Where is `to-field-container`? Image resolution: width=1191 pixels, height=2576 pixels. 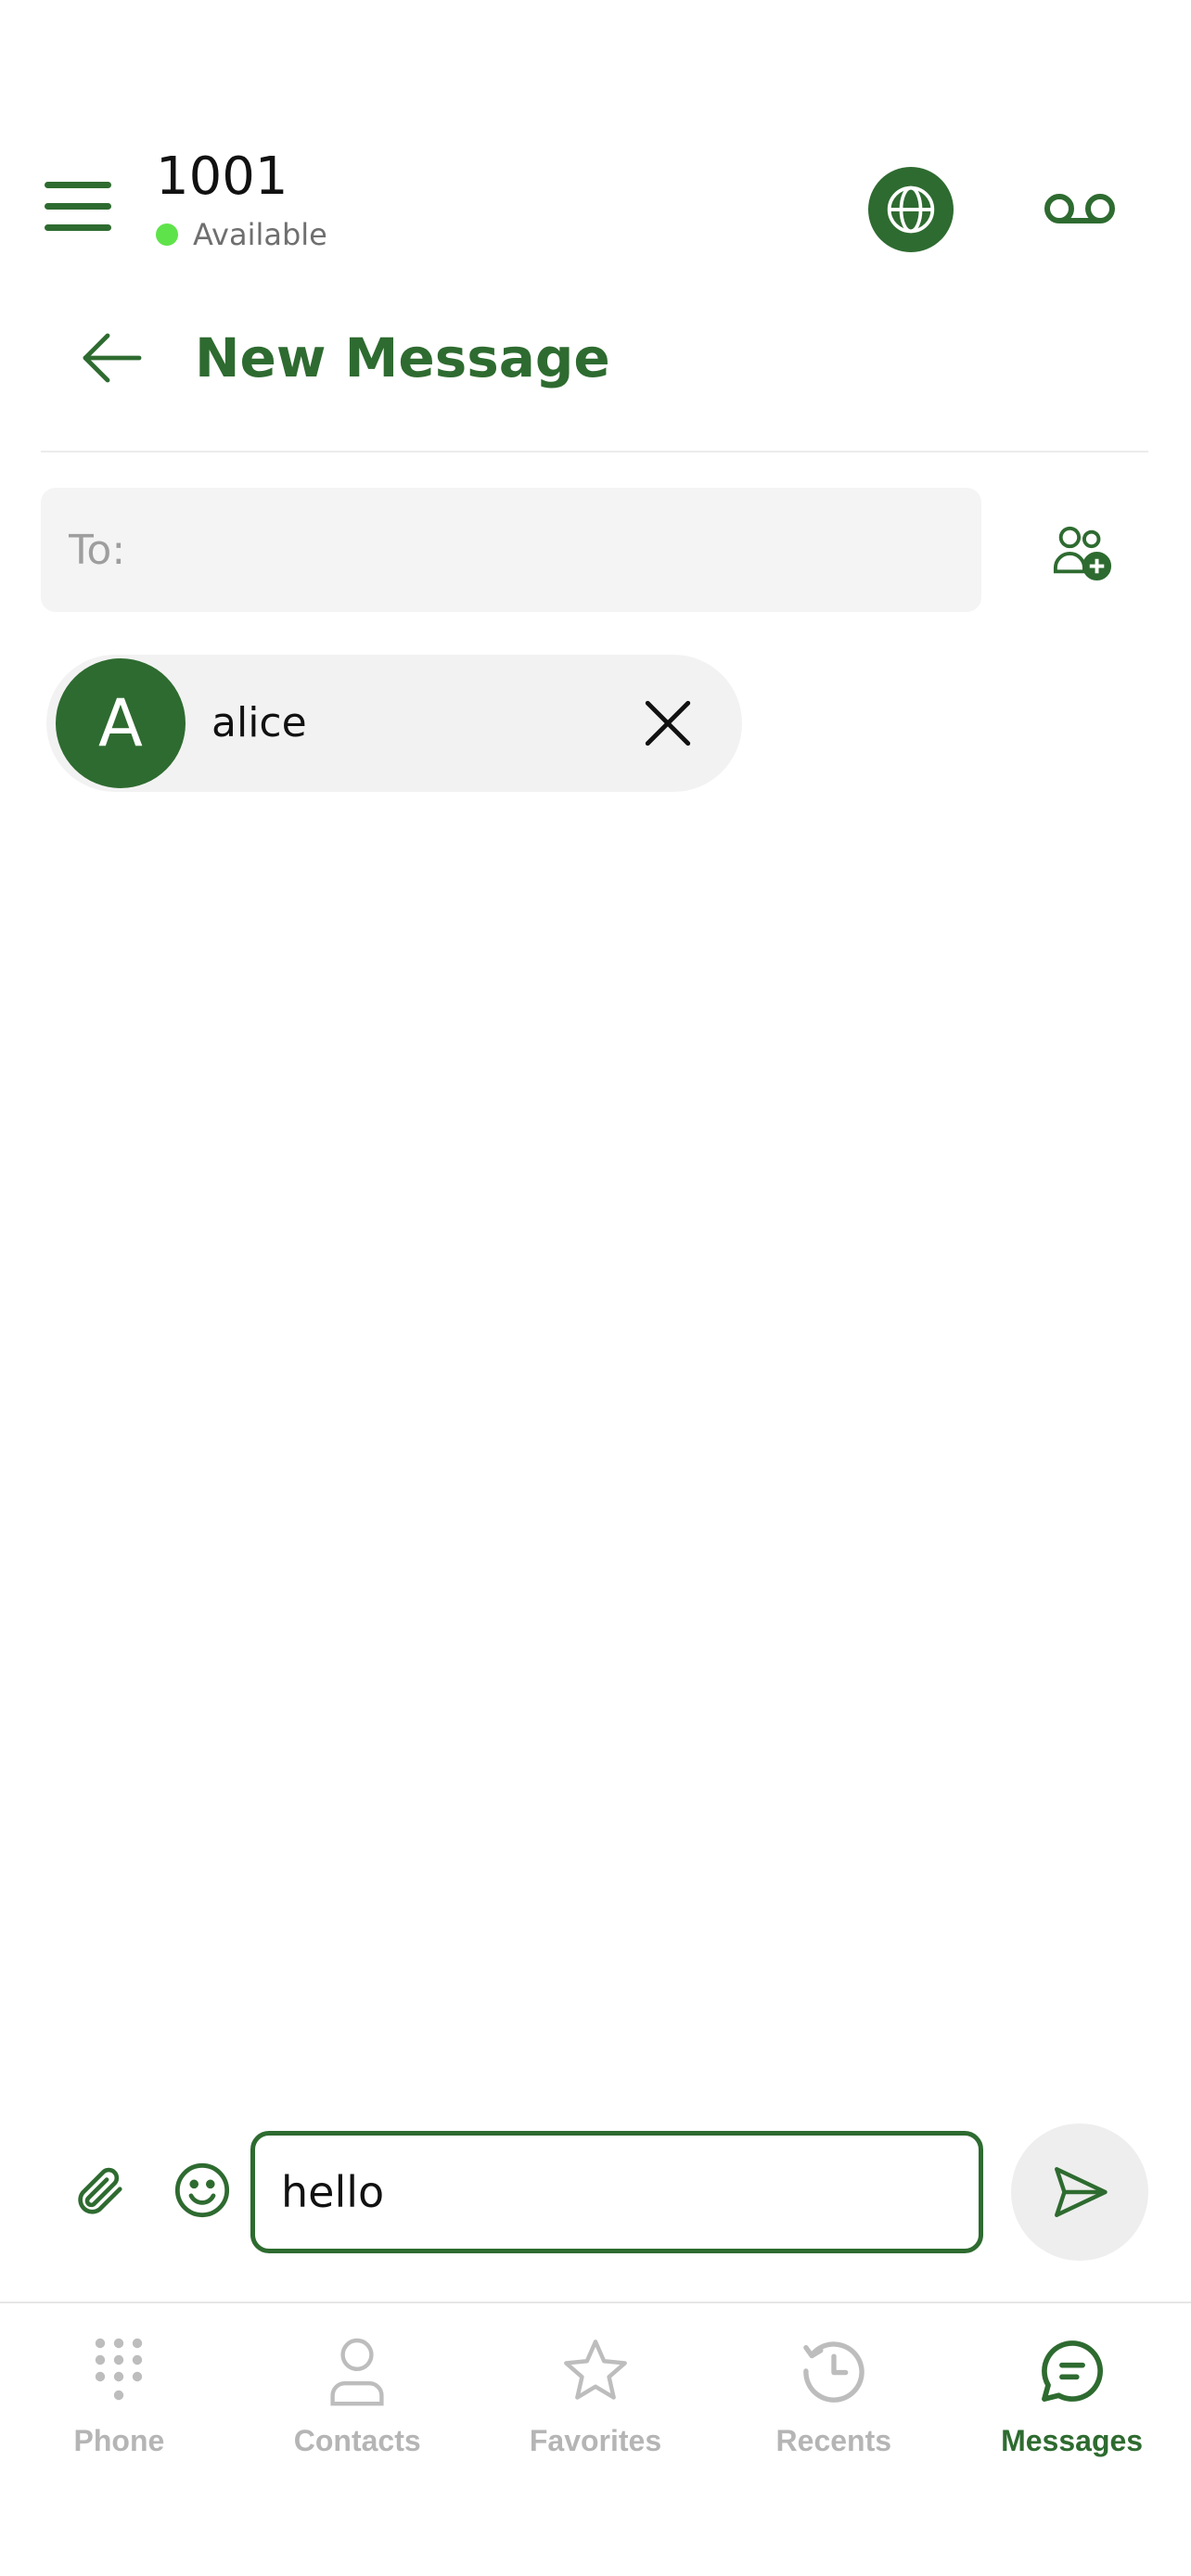
to-field-container is located at coordinates (511, 550).